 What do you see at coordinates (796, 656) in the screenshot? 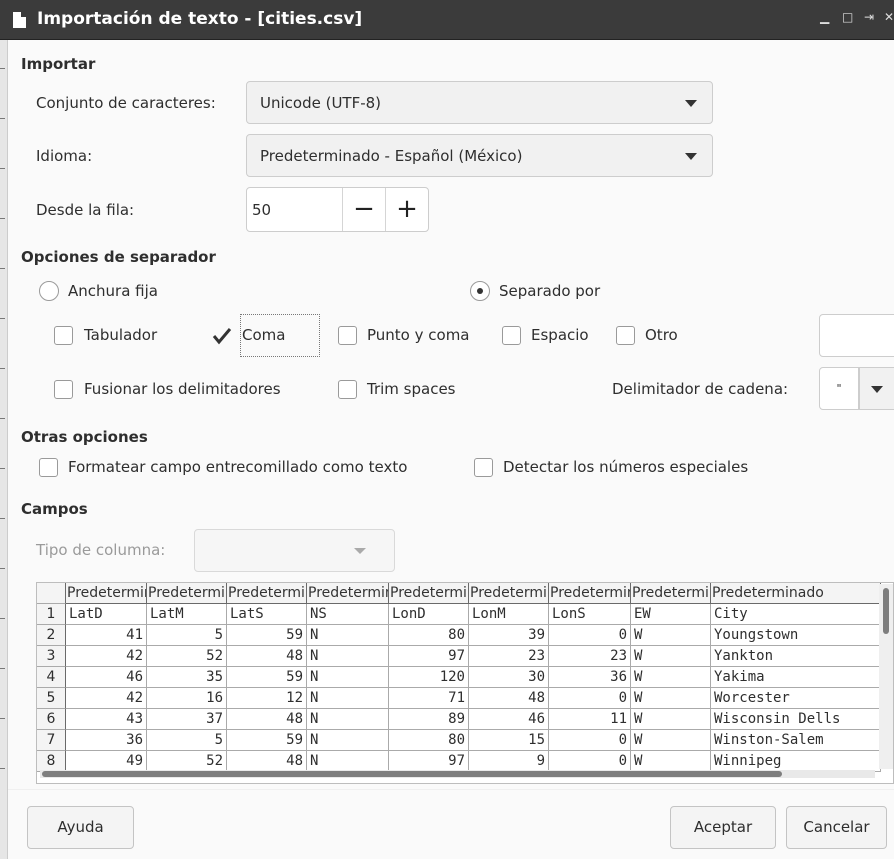
I see `table-cell: Yankton` at bounding box center [796, 656].